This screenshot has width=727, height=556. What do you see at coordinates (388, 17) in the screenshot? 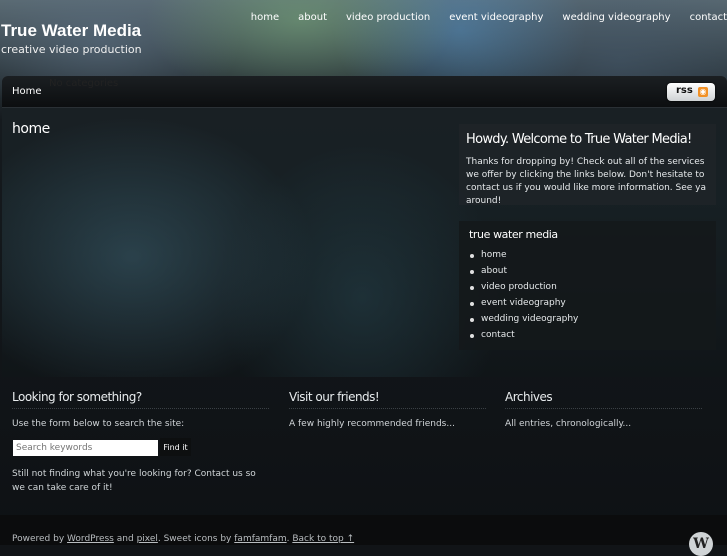
I see `nav-video-production: video production` at bounding box center [388, 17].